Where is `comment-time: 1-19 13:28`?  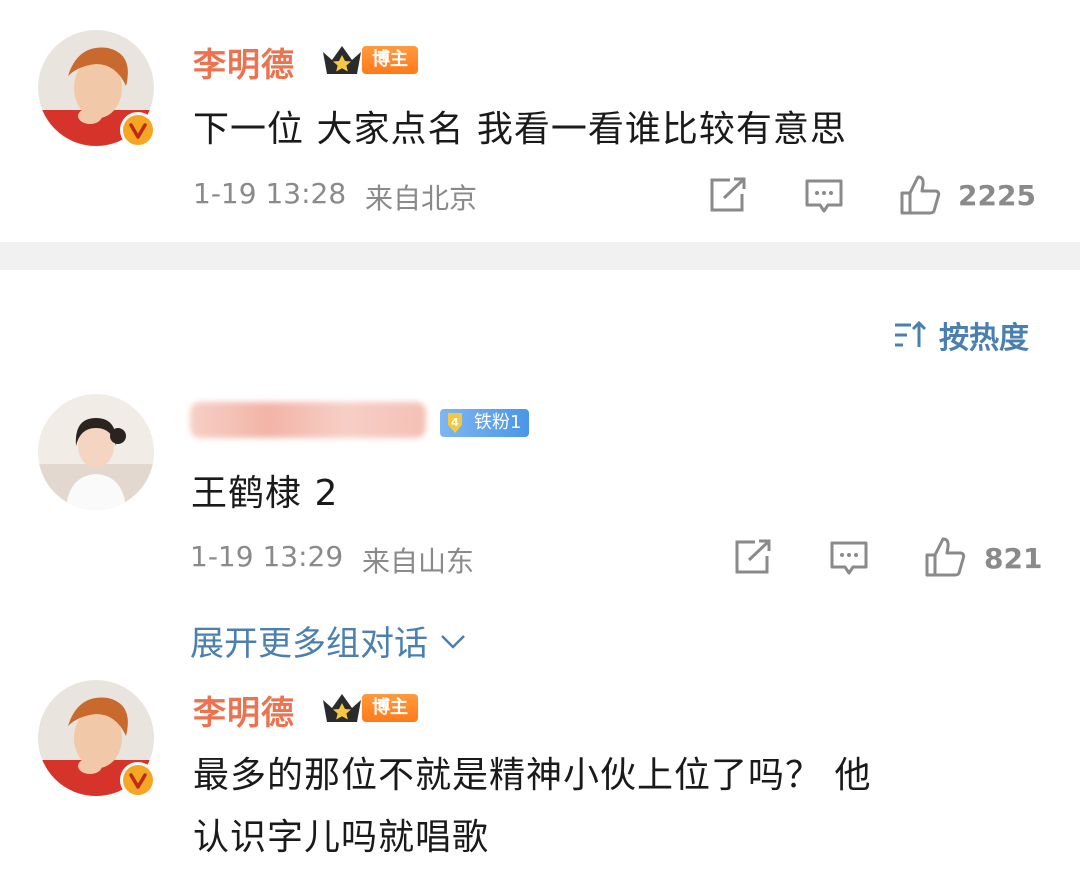
comment-time: 1-19 13:28 is located at coordinates (270, 193).